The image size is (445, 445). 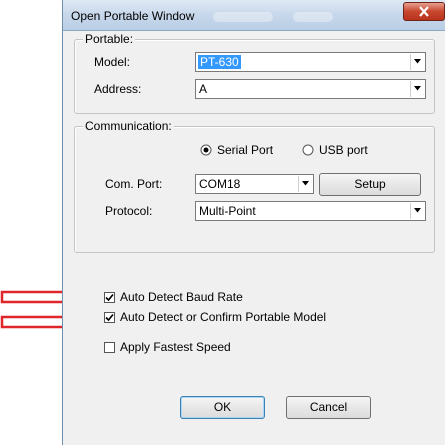 I want to click on model-label: Model:, so click(x=112, y=62).